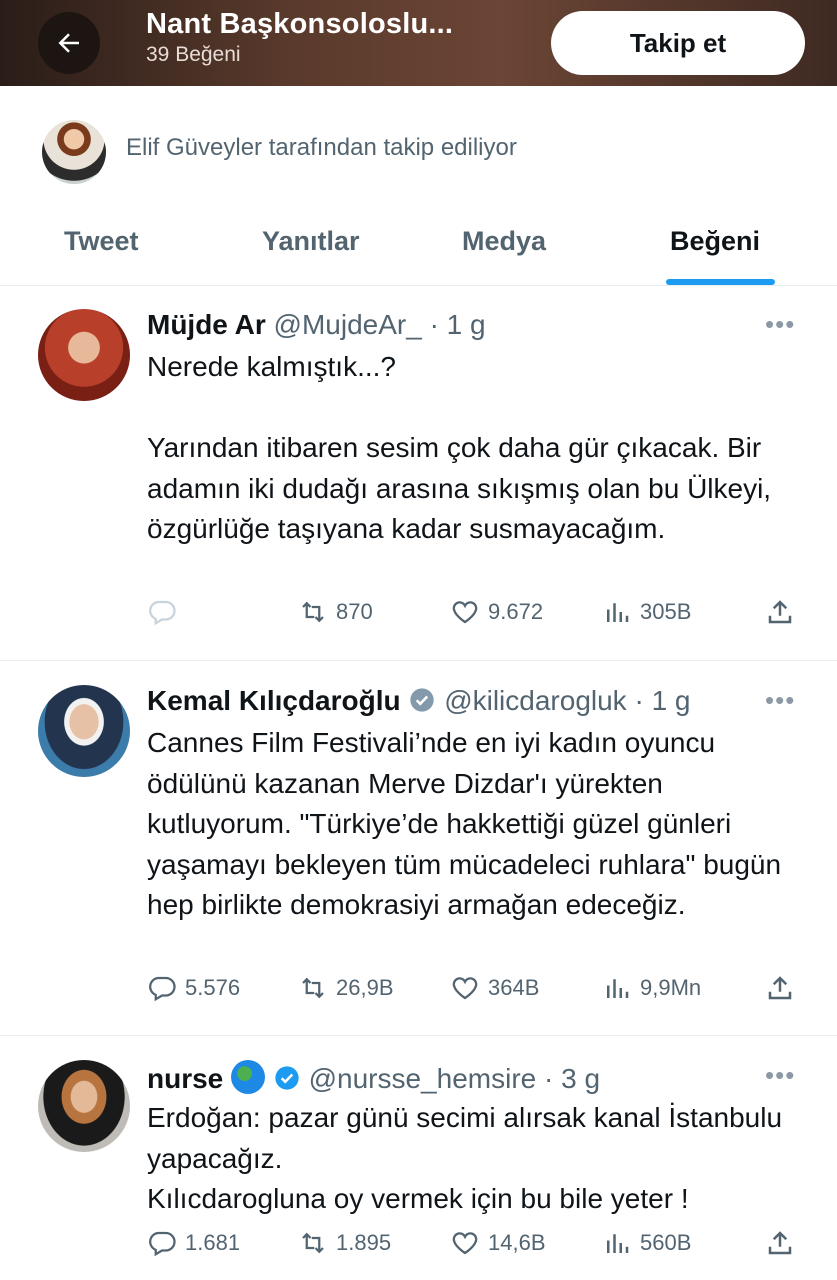  What do you see at coordinates (666, 611) in the screenshot?
I see `views-count: 305B` at bounding box center [666, 611].